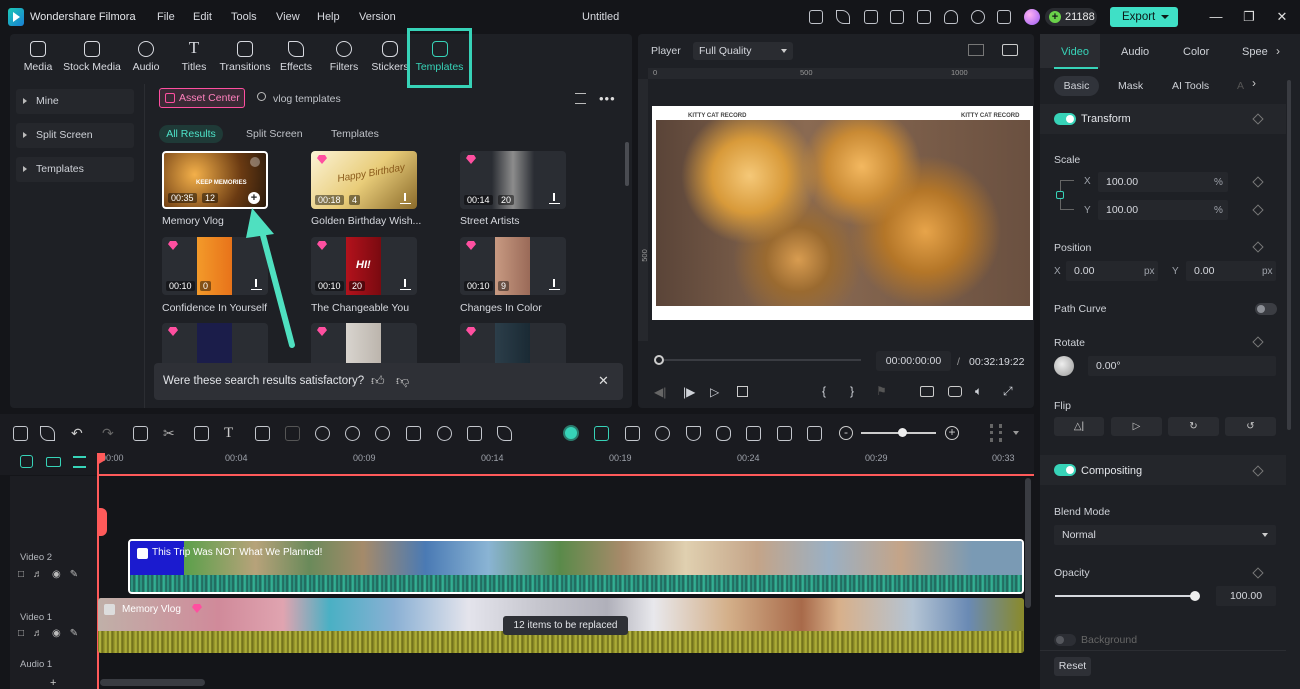  I want to click on text-icon: T, so click(231, 433).